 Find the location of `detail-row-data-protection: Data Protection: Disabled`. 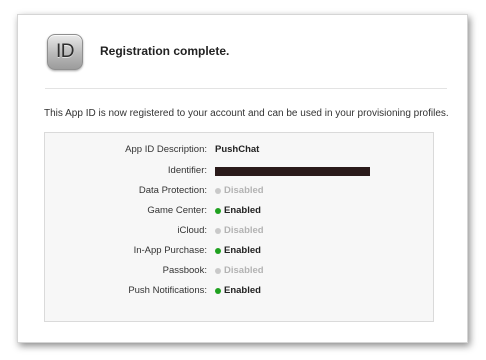

detail-row-data-protection: Data Protection: Disabled is located at coordinates (239, 191).